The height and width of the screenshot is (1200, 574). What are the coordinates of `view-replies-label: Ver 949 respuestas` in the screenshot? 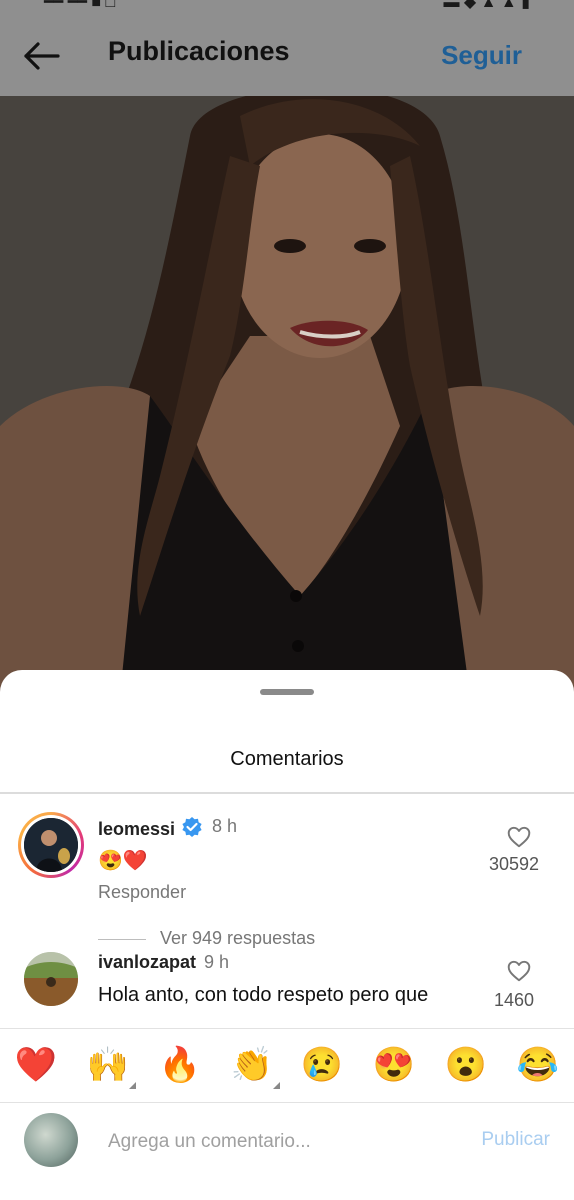 It's located at (238, 938).